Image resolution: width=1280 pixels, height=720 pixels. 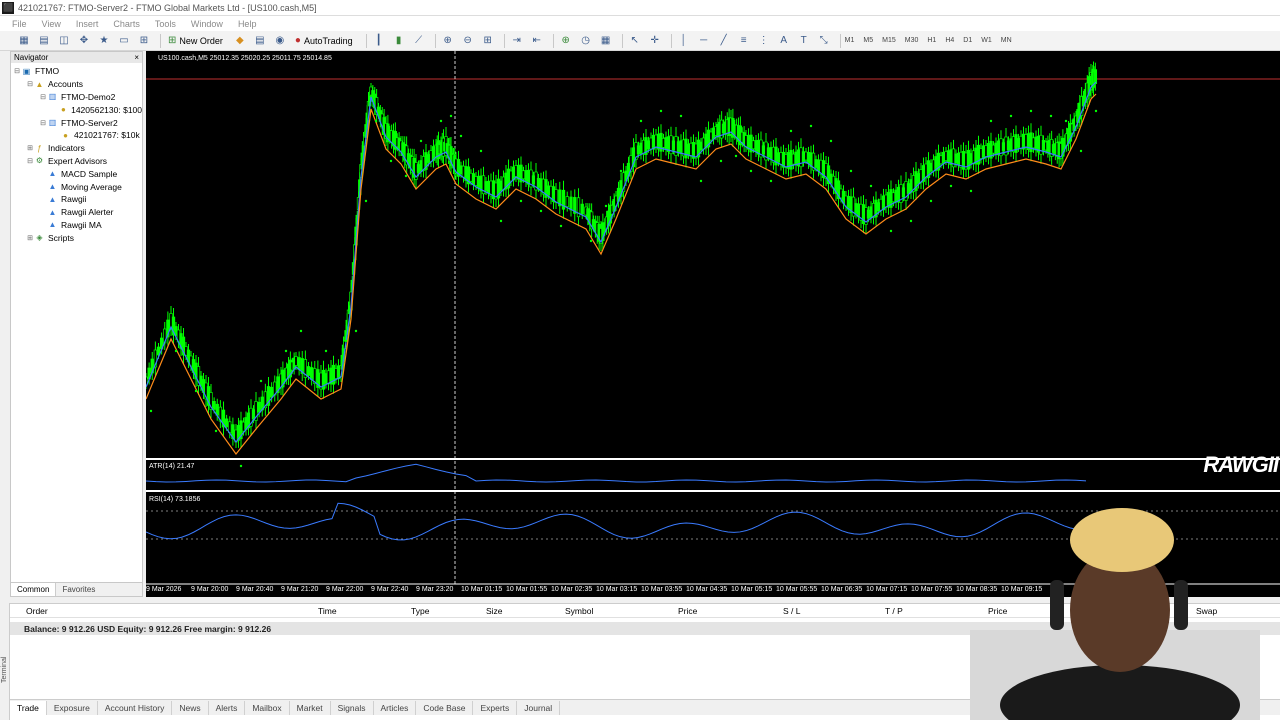 What do you see at coordinates (37, 611) in the screenshot?
I see `col-order: Order` at bounding box center [37, 611].